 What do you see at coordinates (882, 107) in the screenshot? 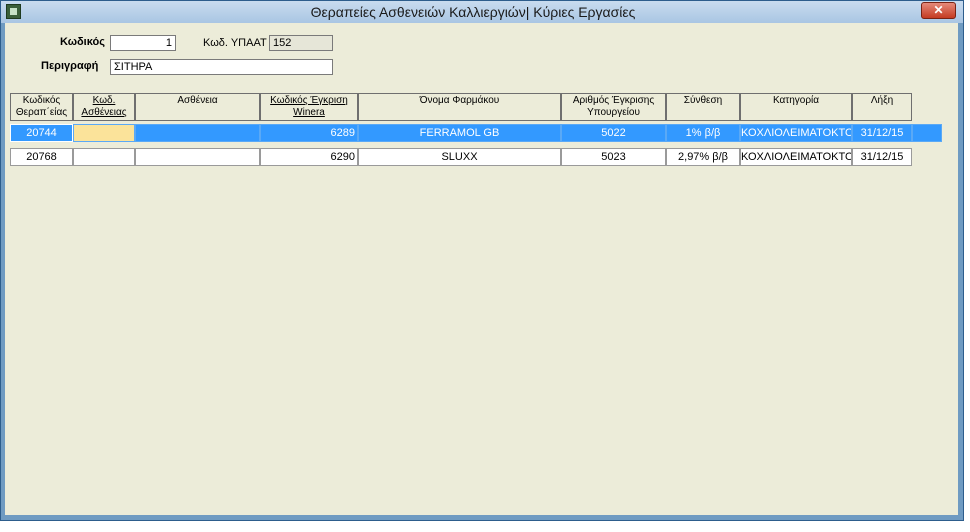
I see `header-expiry: Λήξη` at bounding box center [882, 107].